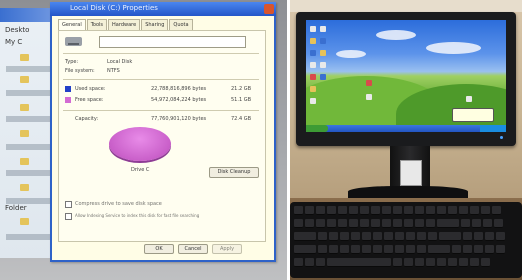 This screenshot has height=280, width=522. I want to click on dialog-tabs: General Tools Hardware Sharing Quota, so click(125, 24).